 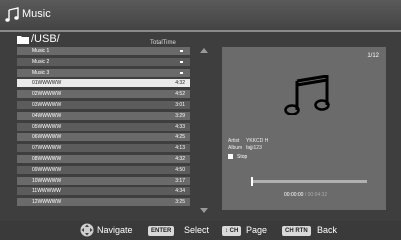 I want to click on list-item-name: 03WWWWW, so click(x=47, y=105).